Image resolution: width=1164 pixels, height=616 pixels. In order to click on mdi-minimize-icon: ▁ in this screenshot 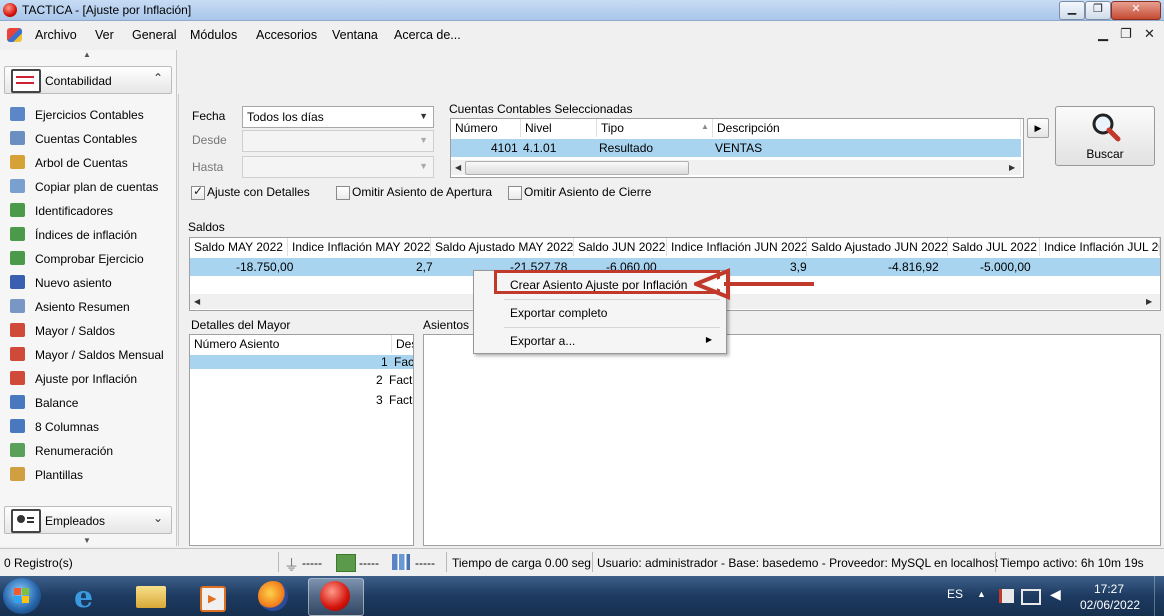, I will do `click(1103, 34)`.